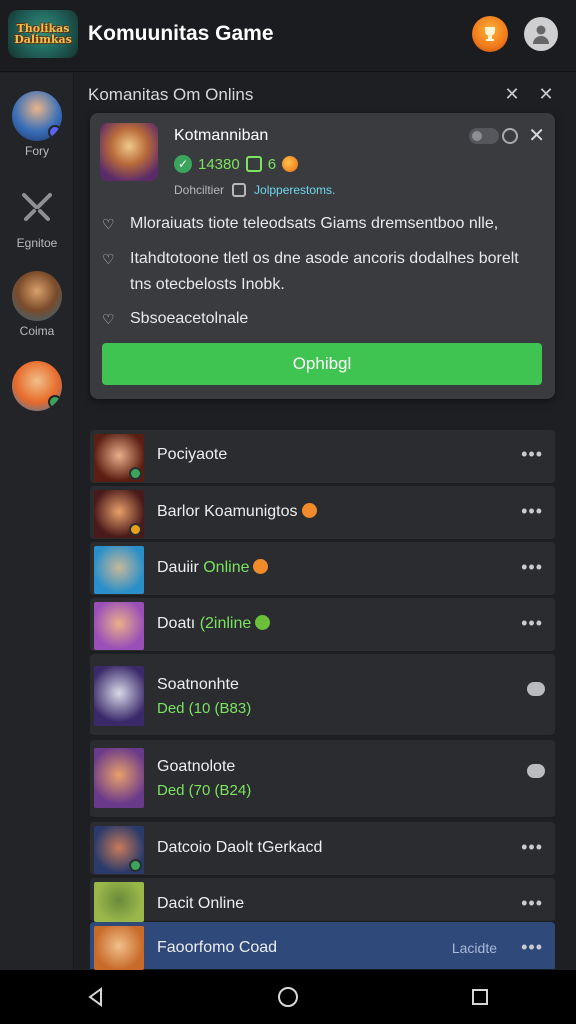 This screenshot has height=1024, width=576. What do you see at coordinates (322, 457) in the screenshot?
I see `list-item: Pociyaote •••` at bounding box center [322, 457].